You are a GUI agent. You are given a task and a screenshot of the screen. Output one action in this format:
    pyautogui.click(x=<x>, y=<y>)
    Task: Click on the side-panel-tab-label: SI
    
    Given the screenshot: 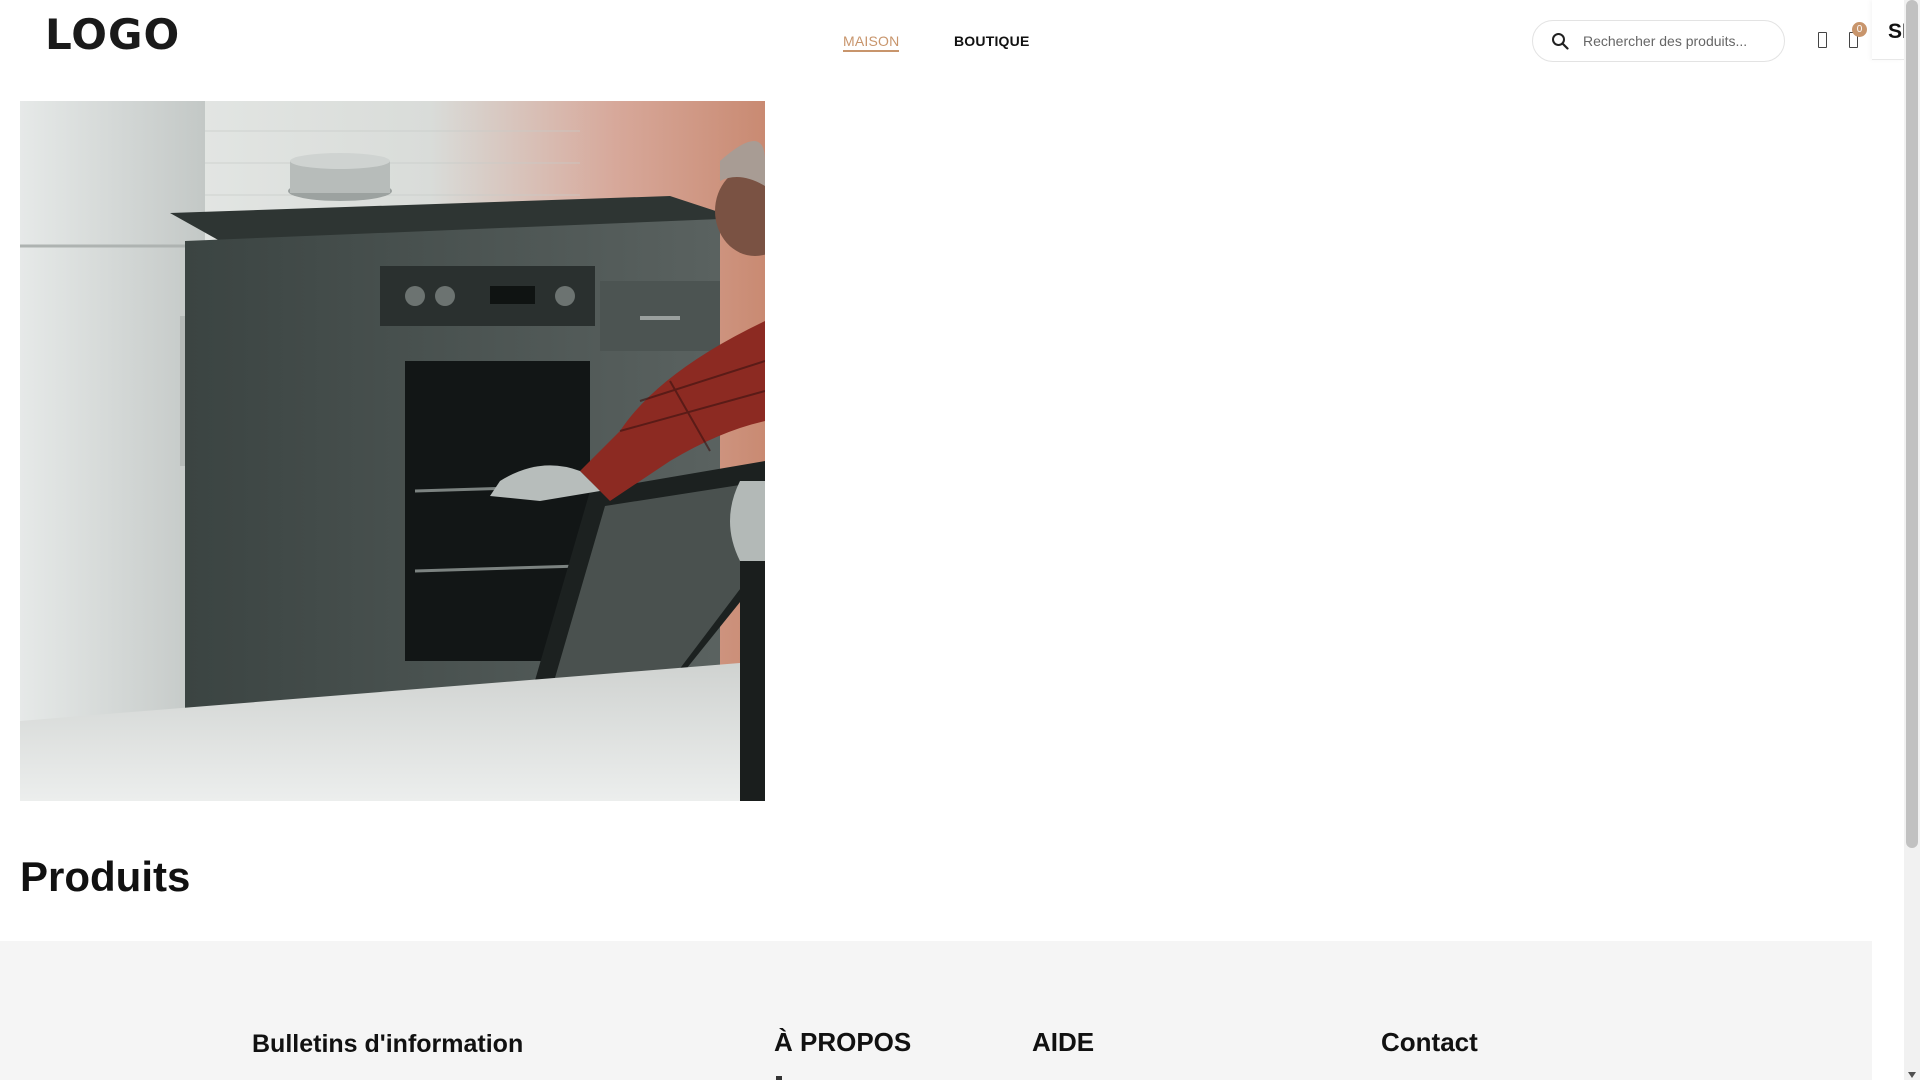 What is the action you would take?
    pyautogui.click(x=1896, y=31)
    